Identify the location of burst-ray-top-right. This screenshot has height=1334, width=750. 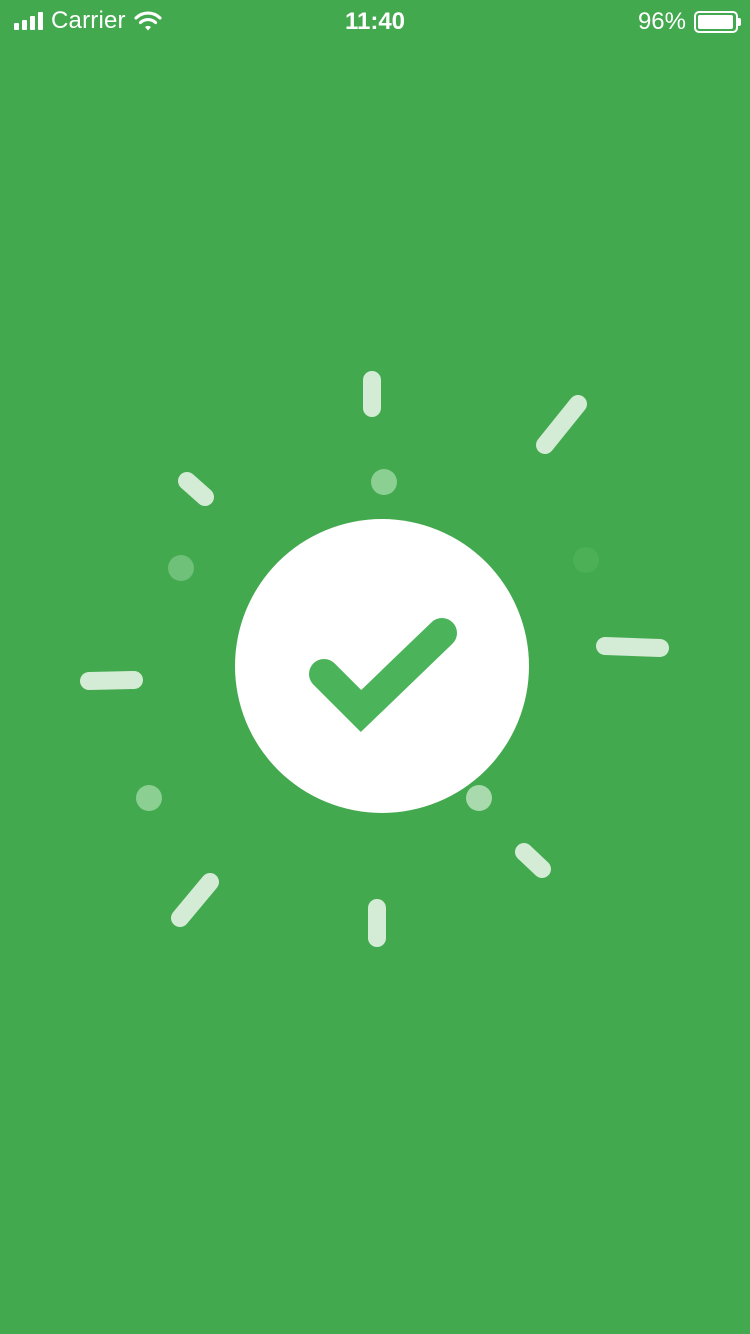
(561, 424).